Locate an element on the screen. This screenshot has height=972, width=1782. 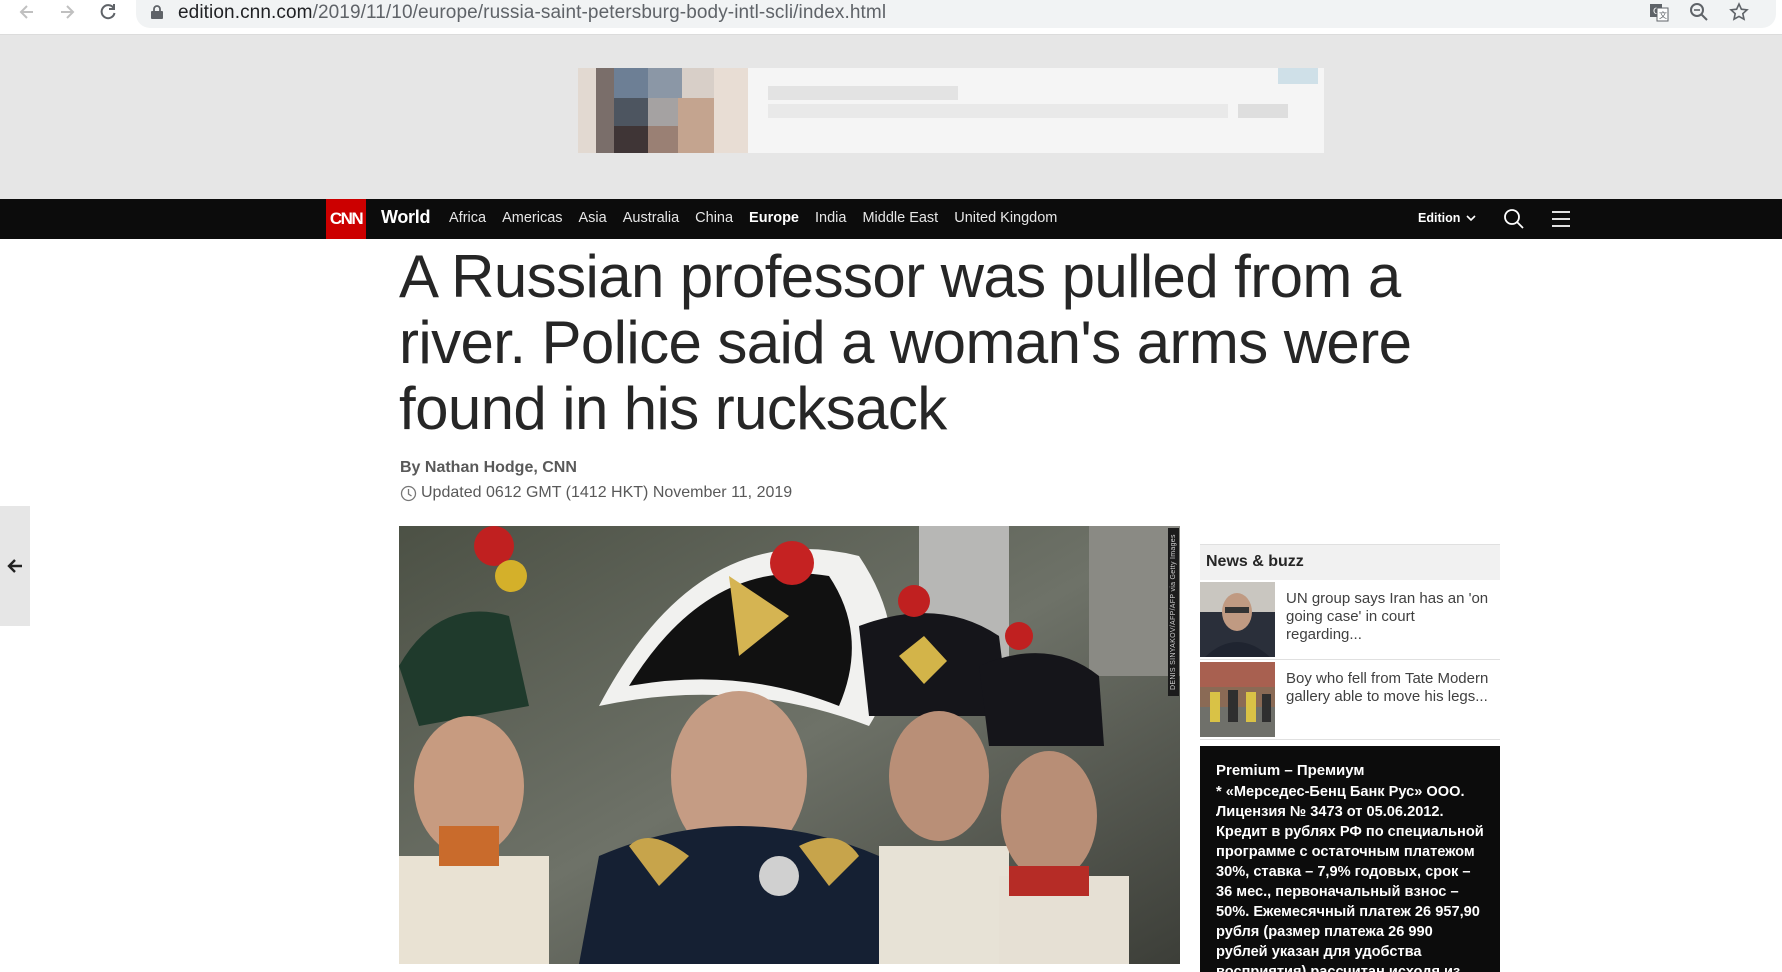
hamburger-menu-icon is located at coordinates (1561, 219).